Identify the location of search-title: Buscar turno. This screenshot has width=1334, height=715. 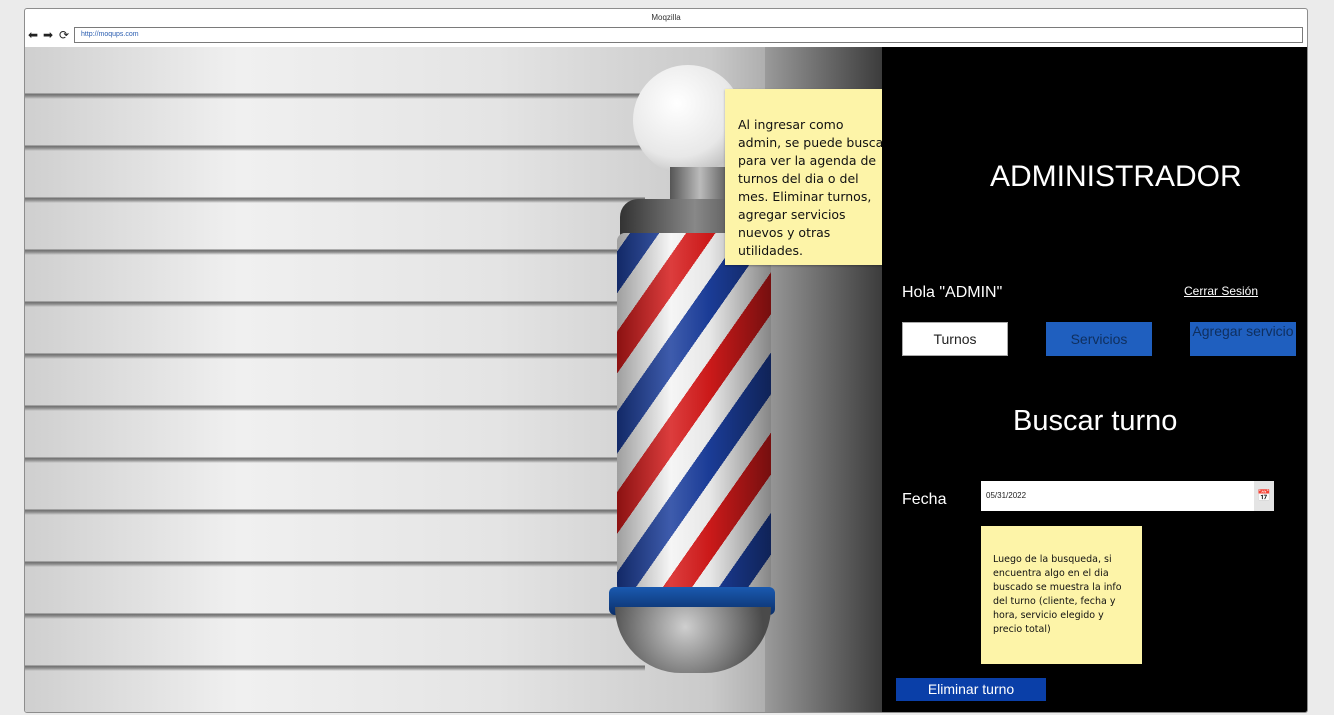
(1095, 421).